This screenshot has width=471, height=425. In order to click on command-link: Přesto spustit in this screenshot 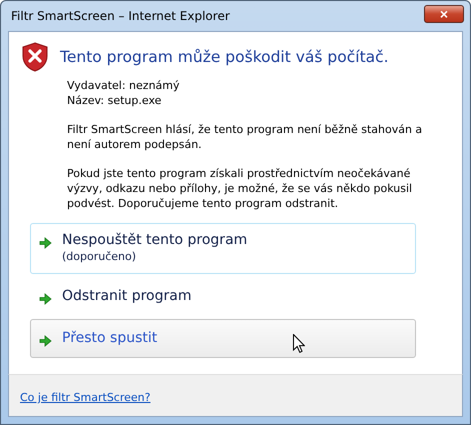, I will do `click(223, 338)`.